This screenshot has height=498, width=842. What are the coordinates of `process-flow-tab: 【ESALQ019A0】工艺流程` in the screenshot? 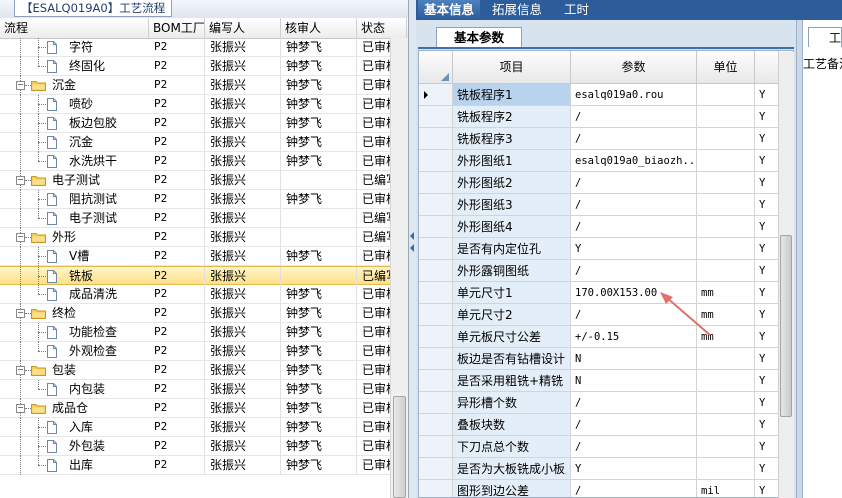 It's located at (93, 8).